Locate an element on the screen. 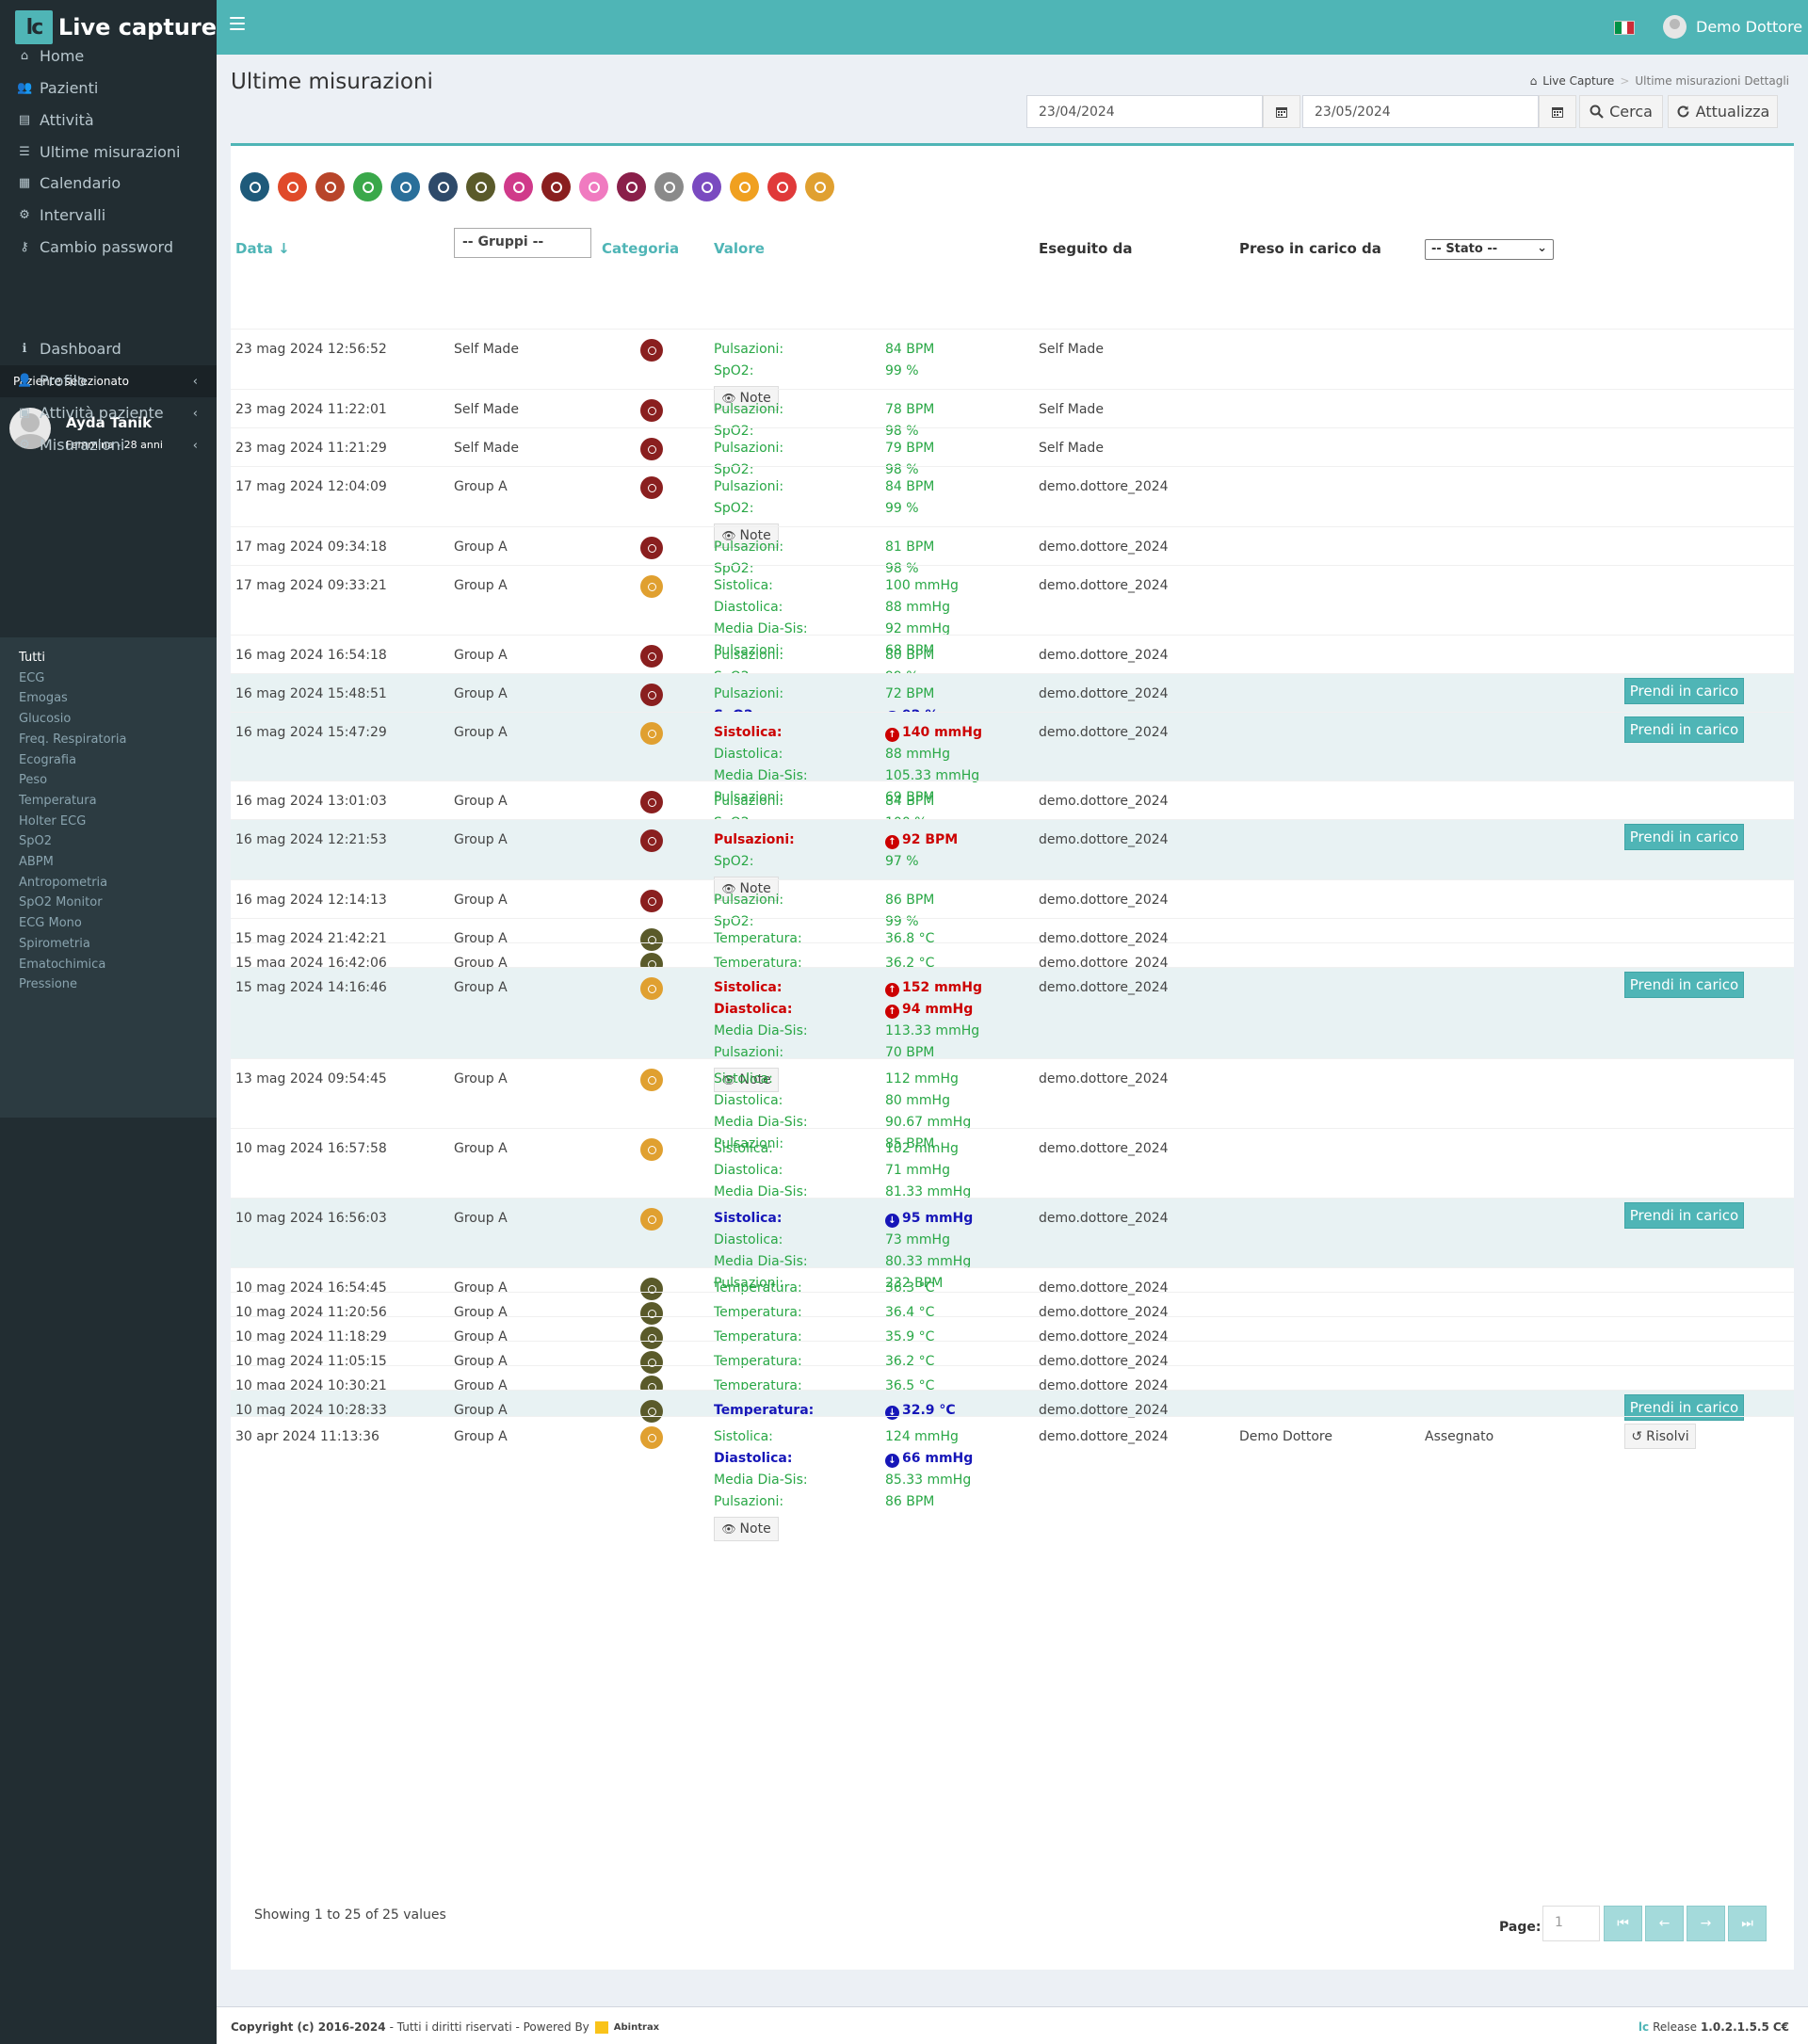 This screenshot has height=2044, width=1808. fast-forward-icon: ⏭ is located at coordinates (1747, 1923).